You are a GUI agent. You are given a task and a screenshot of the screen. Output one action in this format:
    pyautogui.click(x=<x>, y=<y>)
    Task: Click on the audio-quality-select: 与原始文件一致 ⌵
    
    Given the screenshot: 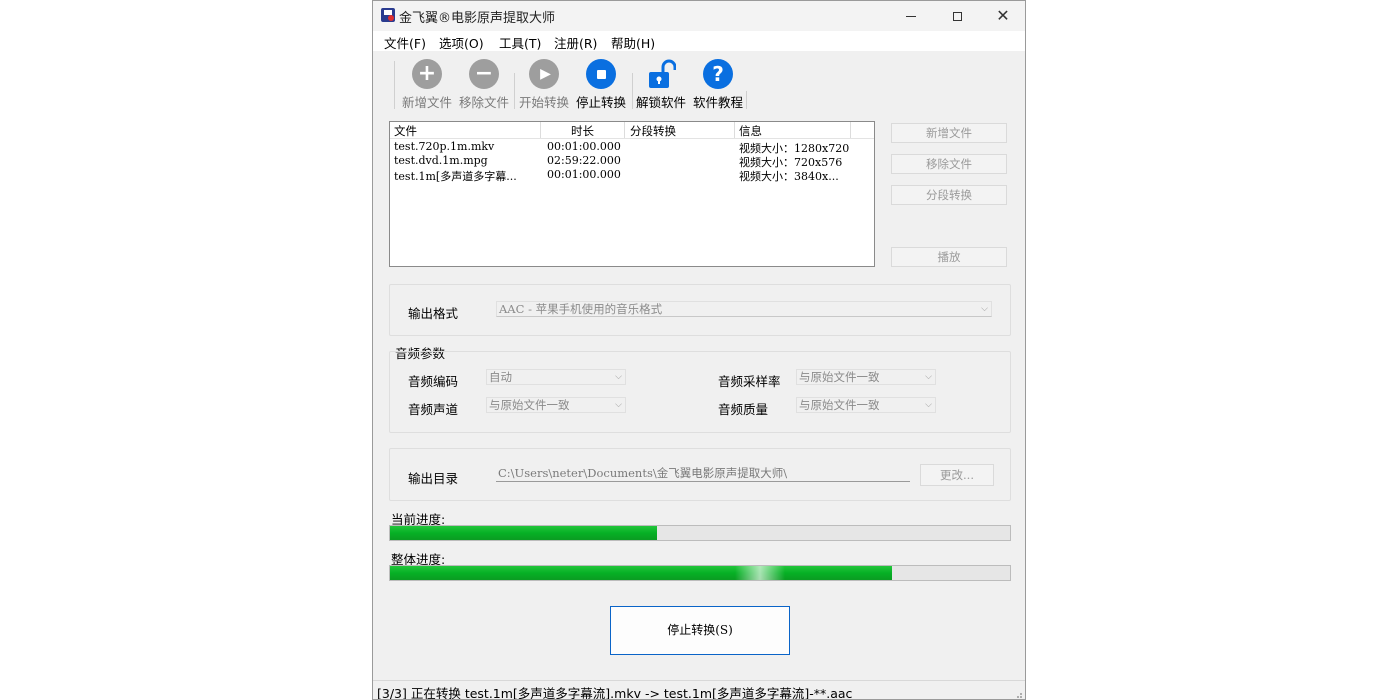 What is the action you would take?
    pyautogui.click(x=866, y=405)
    